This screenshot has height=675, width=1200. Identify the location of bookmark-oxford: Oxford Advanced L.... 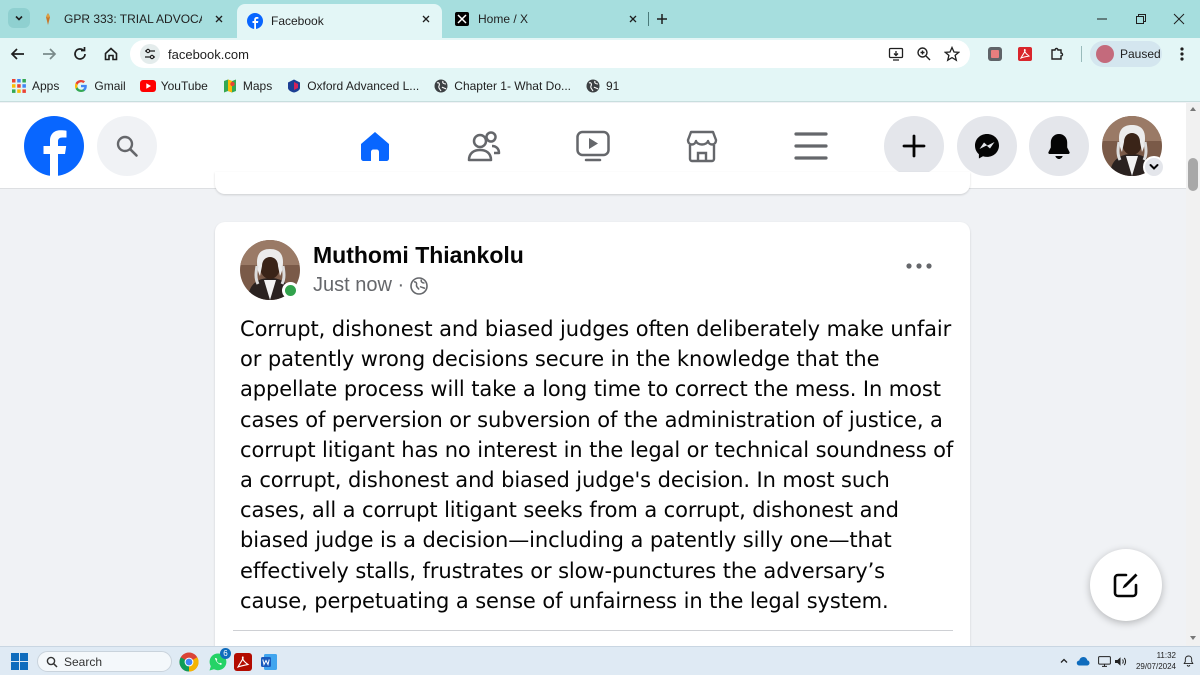
(352, 86).